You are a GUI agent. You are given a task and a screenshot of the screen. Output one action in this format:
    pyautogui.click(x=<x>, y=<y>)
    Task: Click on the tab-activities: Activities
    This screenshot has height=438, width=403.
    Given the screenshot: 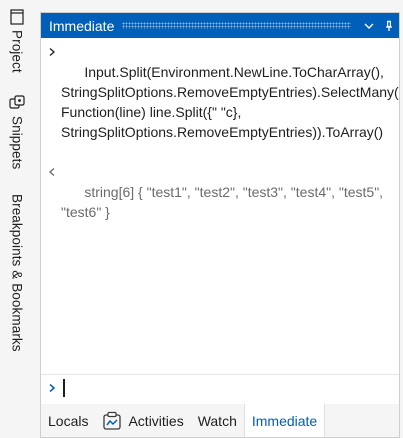 What is the action you would take?
    pyautogui.click(x=142, y=420)
    